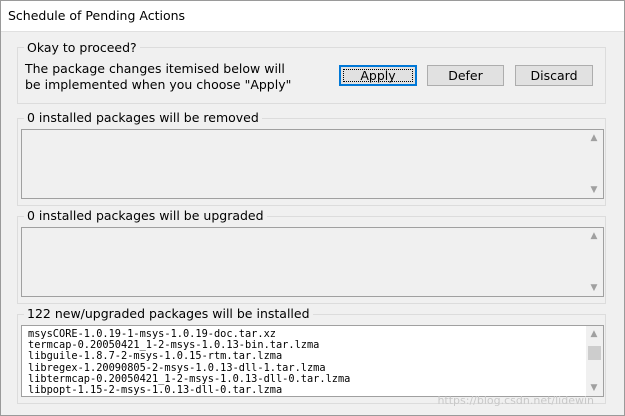  I want to click on scroll-thumb, so click(594, 353).